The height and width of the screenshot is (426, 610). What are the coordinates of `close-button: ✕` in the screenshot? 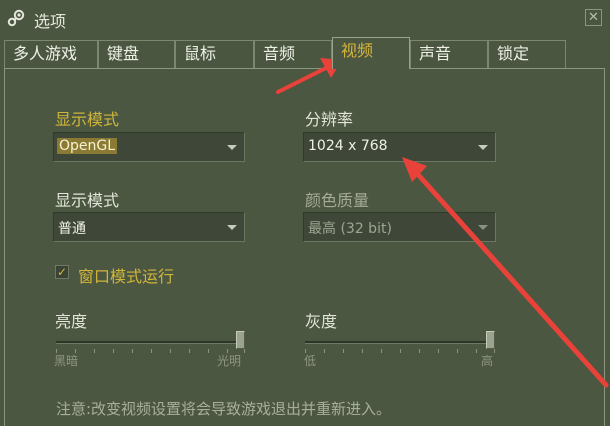 It's located at (593, 17).